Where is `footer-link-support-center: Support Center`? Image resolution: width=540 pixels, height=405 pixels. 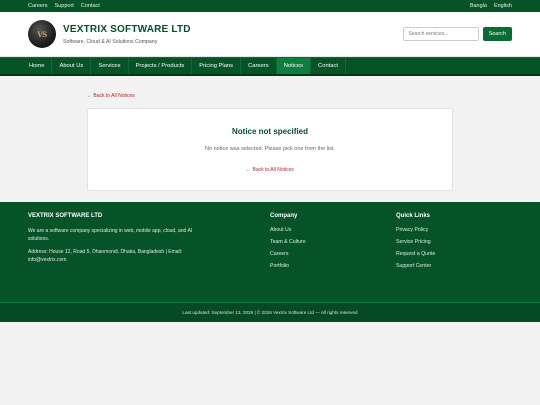
footer-link-support-center: Support Center is located at coordinates (415, 266).